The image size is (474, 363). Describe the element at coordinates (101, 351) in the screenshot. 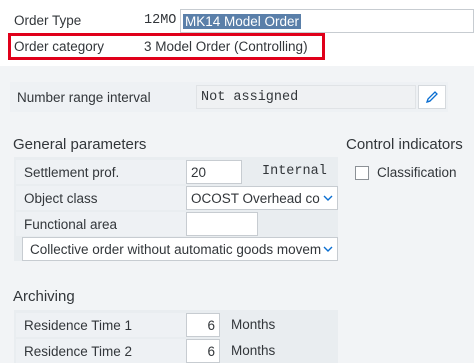

I see `residence-time-2-label: Residence Time 2` at that location.